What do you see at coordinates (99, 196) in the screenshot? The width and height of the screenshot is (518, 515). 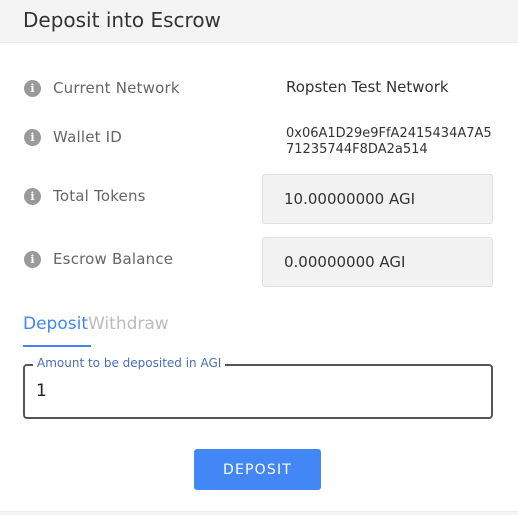 I see `total-tokens-label: Total Tokens` at bounding box center [99, 196].